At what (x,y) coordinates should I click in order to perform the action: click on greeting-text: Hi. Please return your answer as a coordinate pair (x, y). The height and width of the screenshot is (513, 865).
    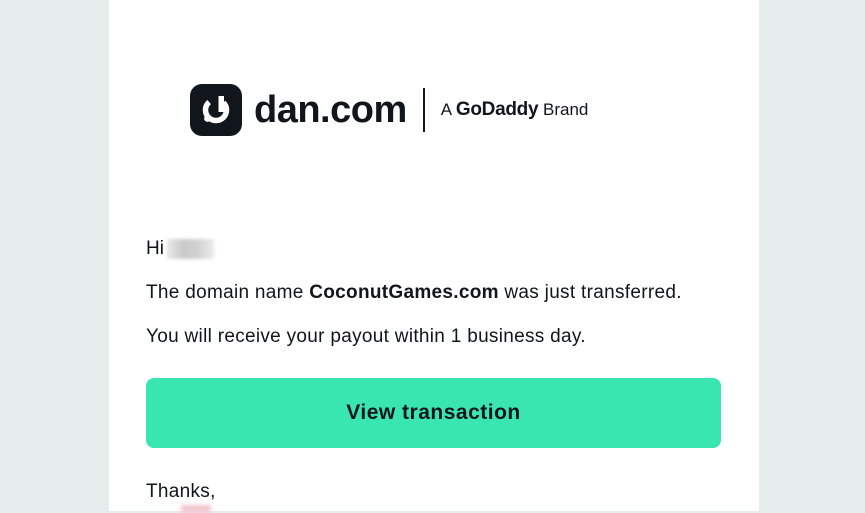
    Looking at the image, I should click on (155, 248).